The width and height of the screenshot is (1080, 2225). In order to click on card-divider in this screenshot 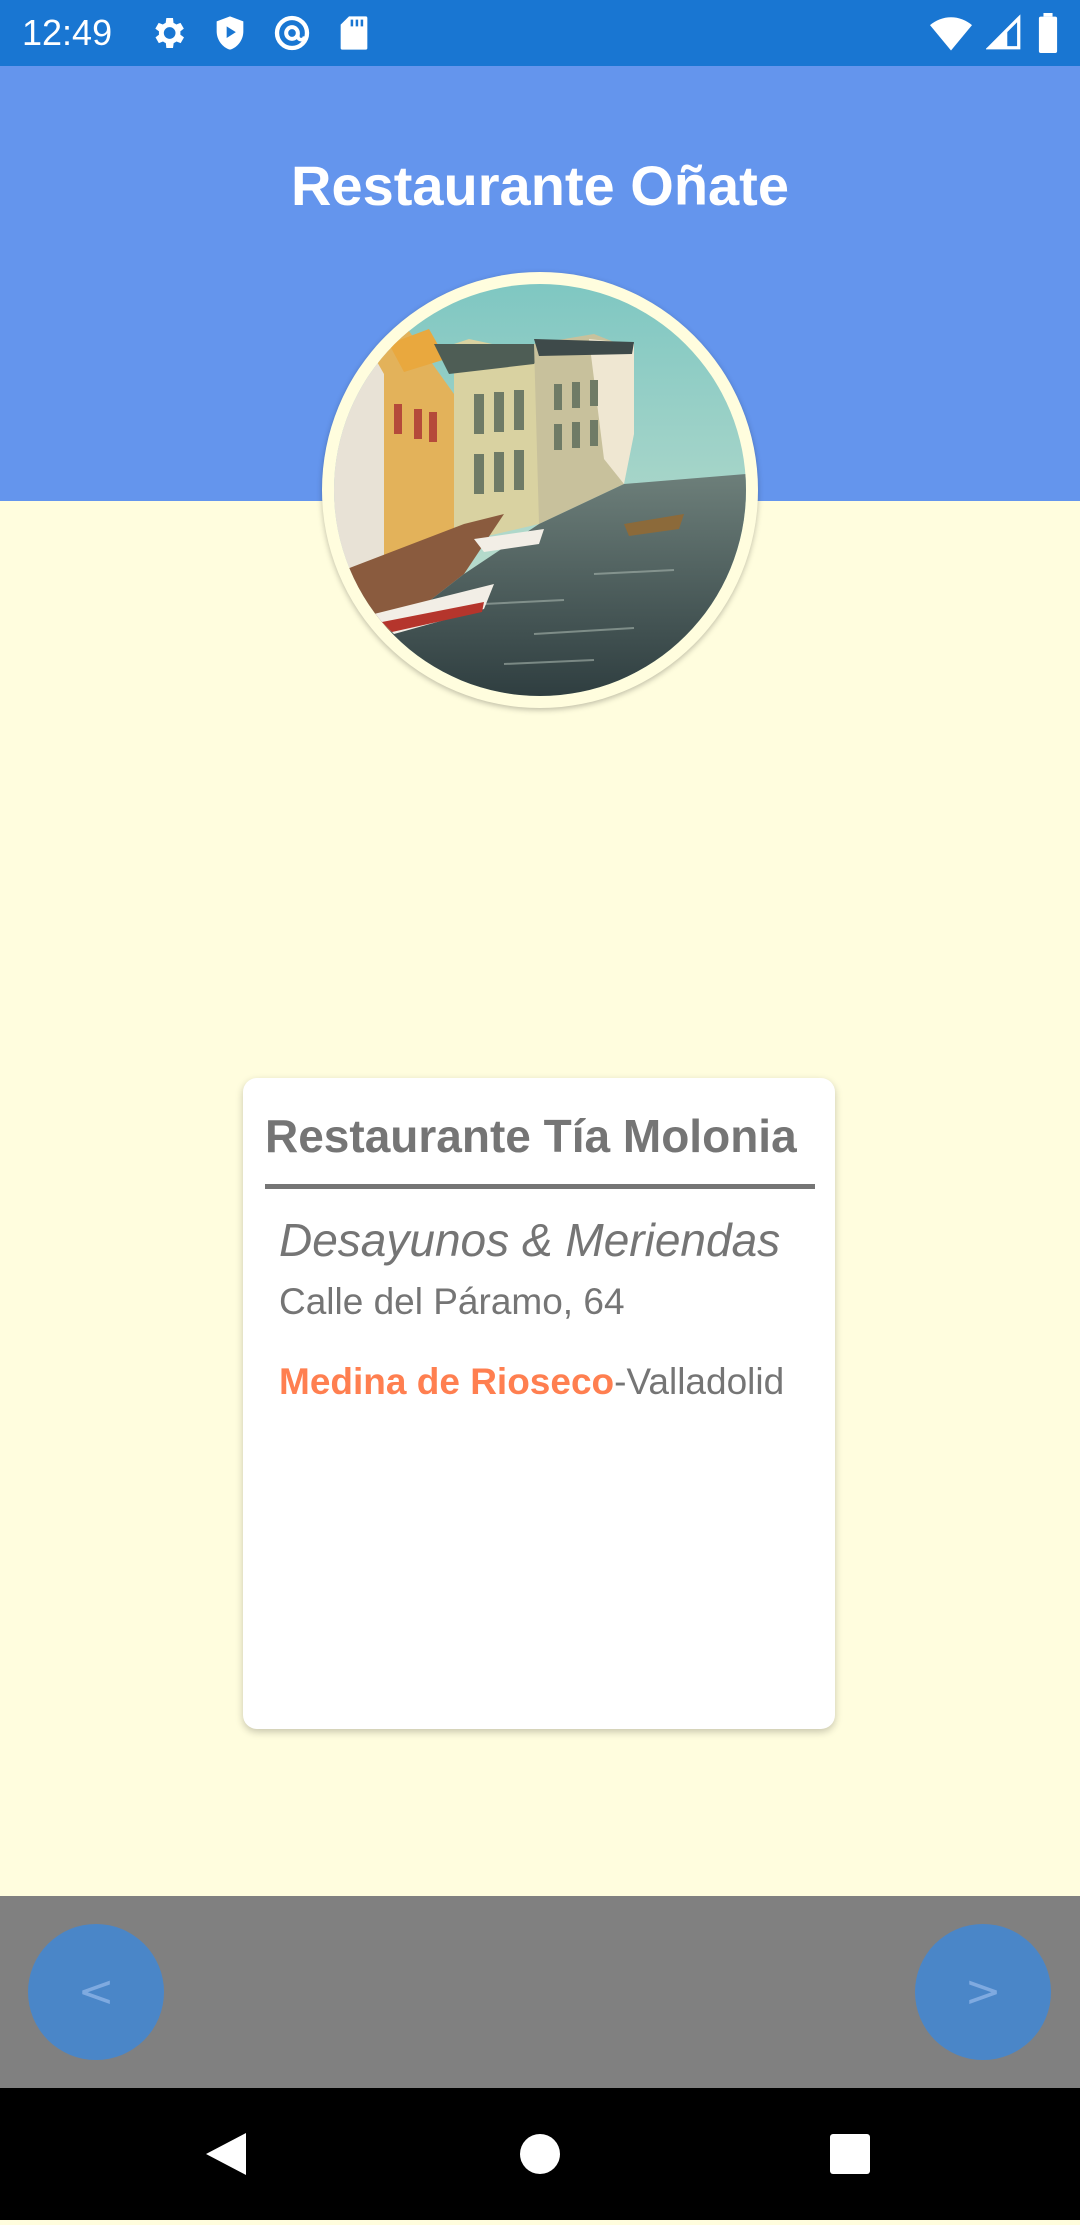, I will do `click(540, 1186)`.